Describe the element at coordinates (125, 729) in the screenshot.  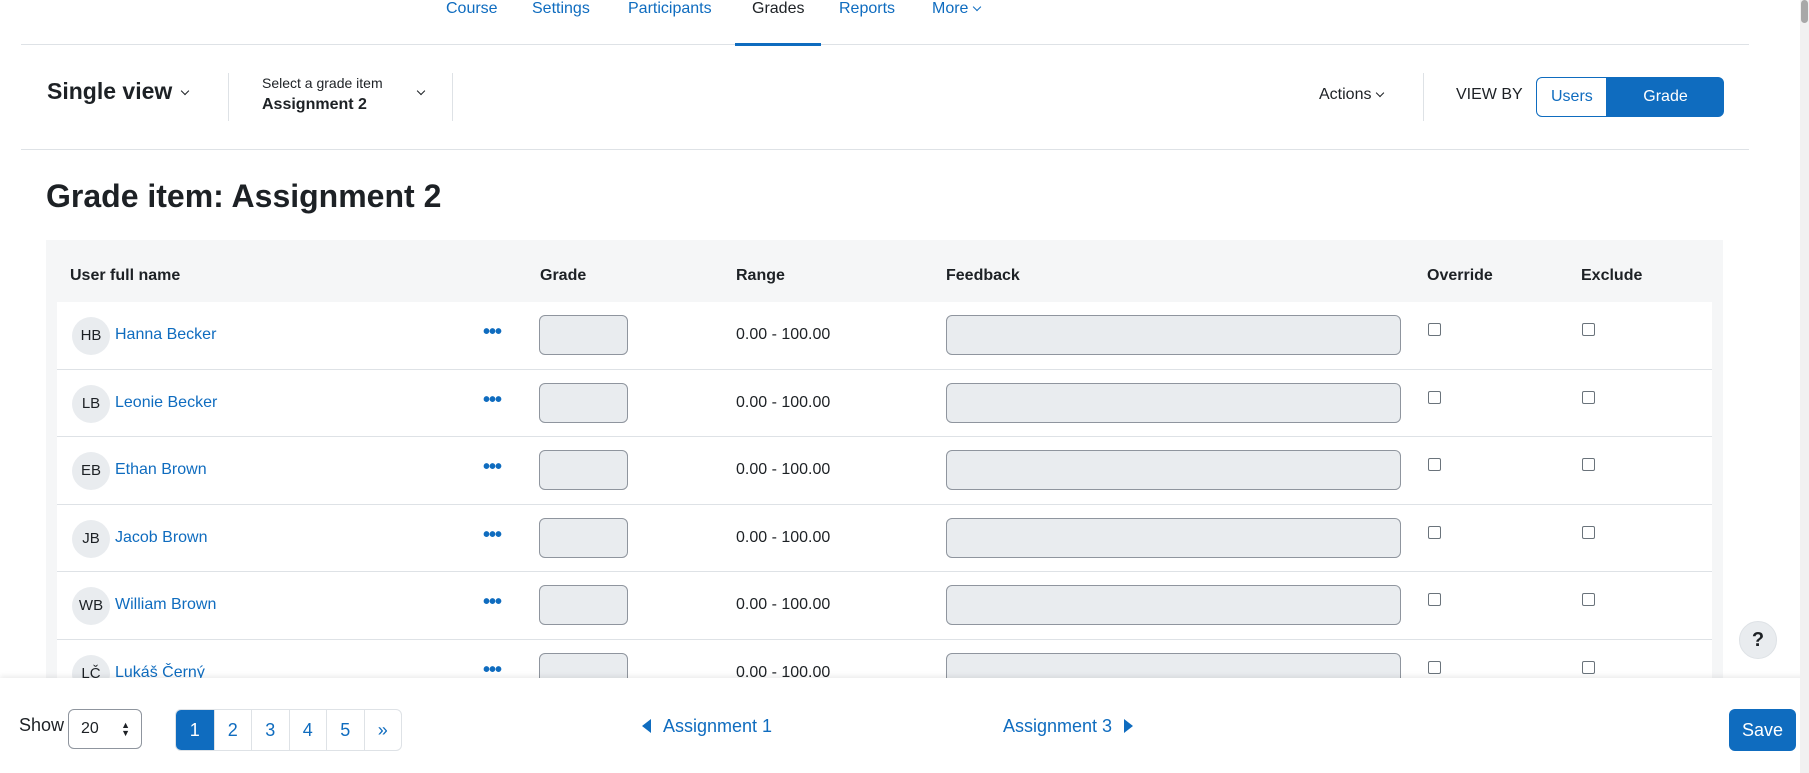
I see `sort-arrows-icon: ▲ ▼` at that location.